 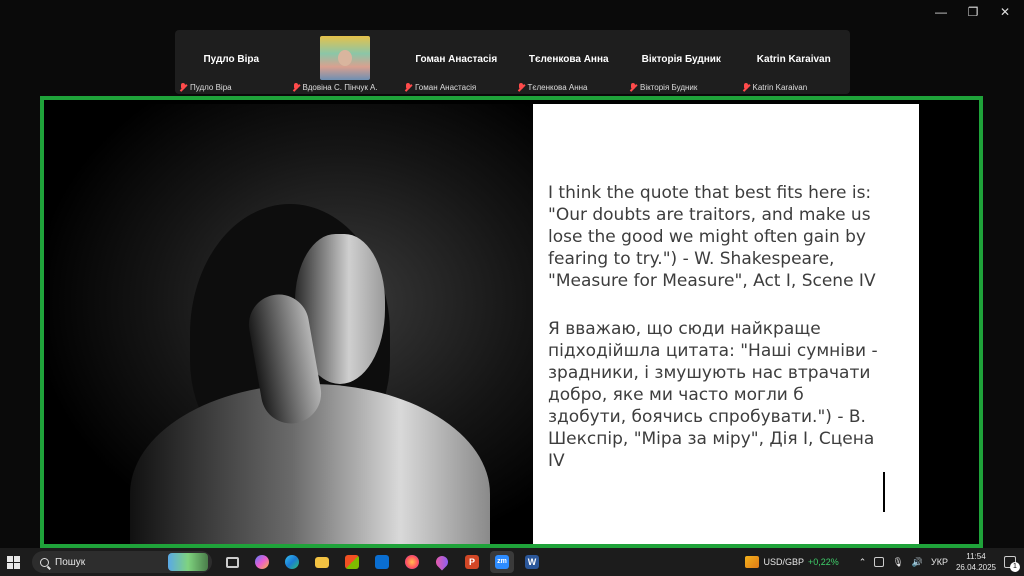 What do you see at coordinates (879, 562) in the screenshot?
I see `network-icon` at bounding box center [879, 562].